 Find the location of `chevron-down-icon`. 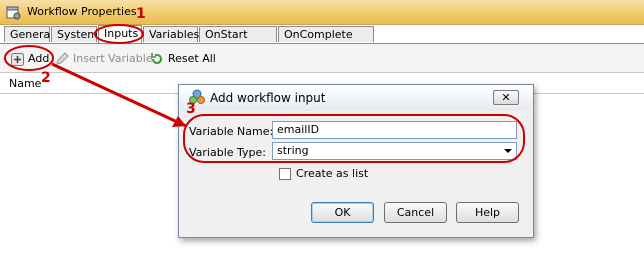

chevron-down-icon is located at coordinates (508, 151).